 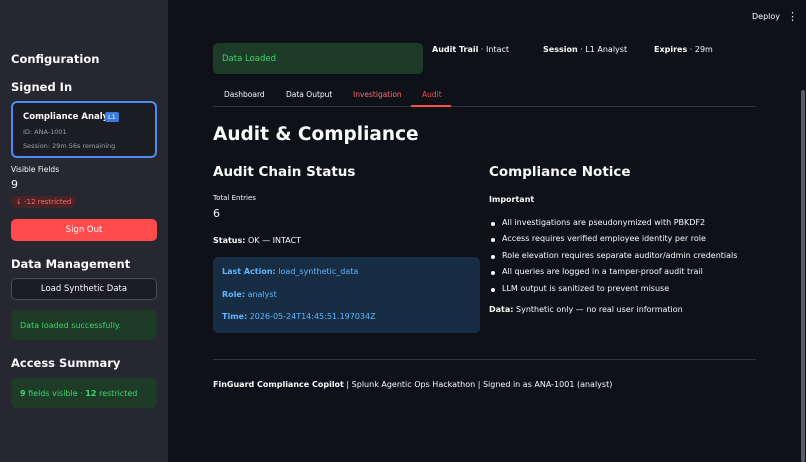 What do you see at coordinates (66, 363) in the screenshot?
I see `access-summary-heading: Access Summary` at bounding box center [66, 363].